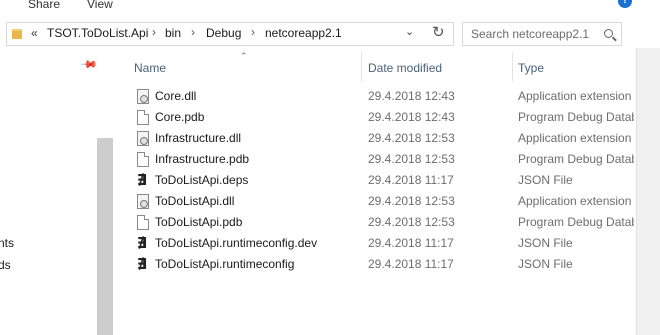  Describe the element at coordinates (176, 96) in the screenshot. I see `file-name: Core.dll` at that location.